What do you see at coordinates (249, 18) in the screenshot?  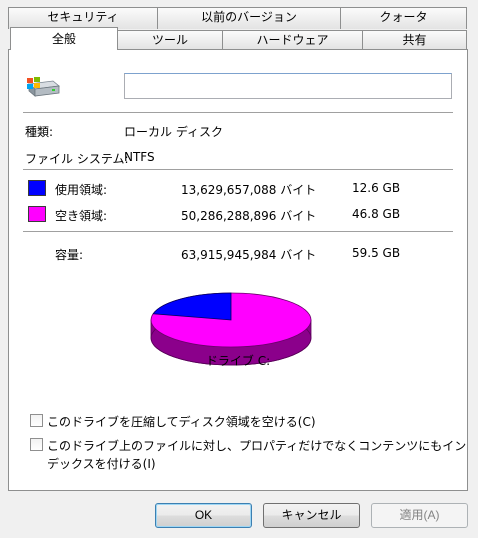 I see `tab-previous-versions: 以前のバージョン` at bounding box center [249, 18].